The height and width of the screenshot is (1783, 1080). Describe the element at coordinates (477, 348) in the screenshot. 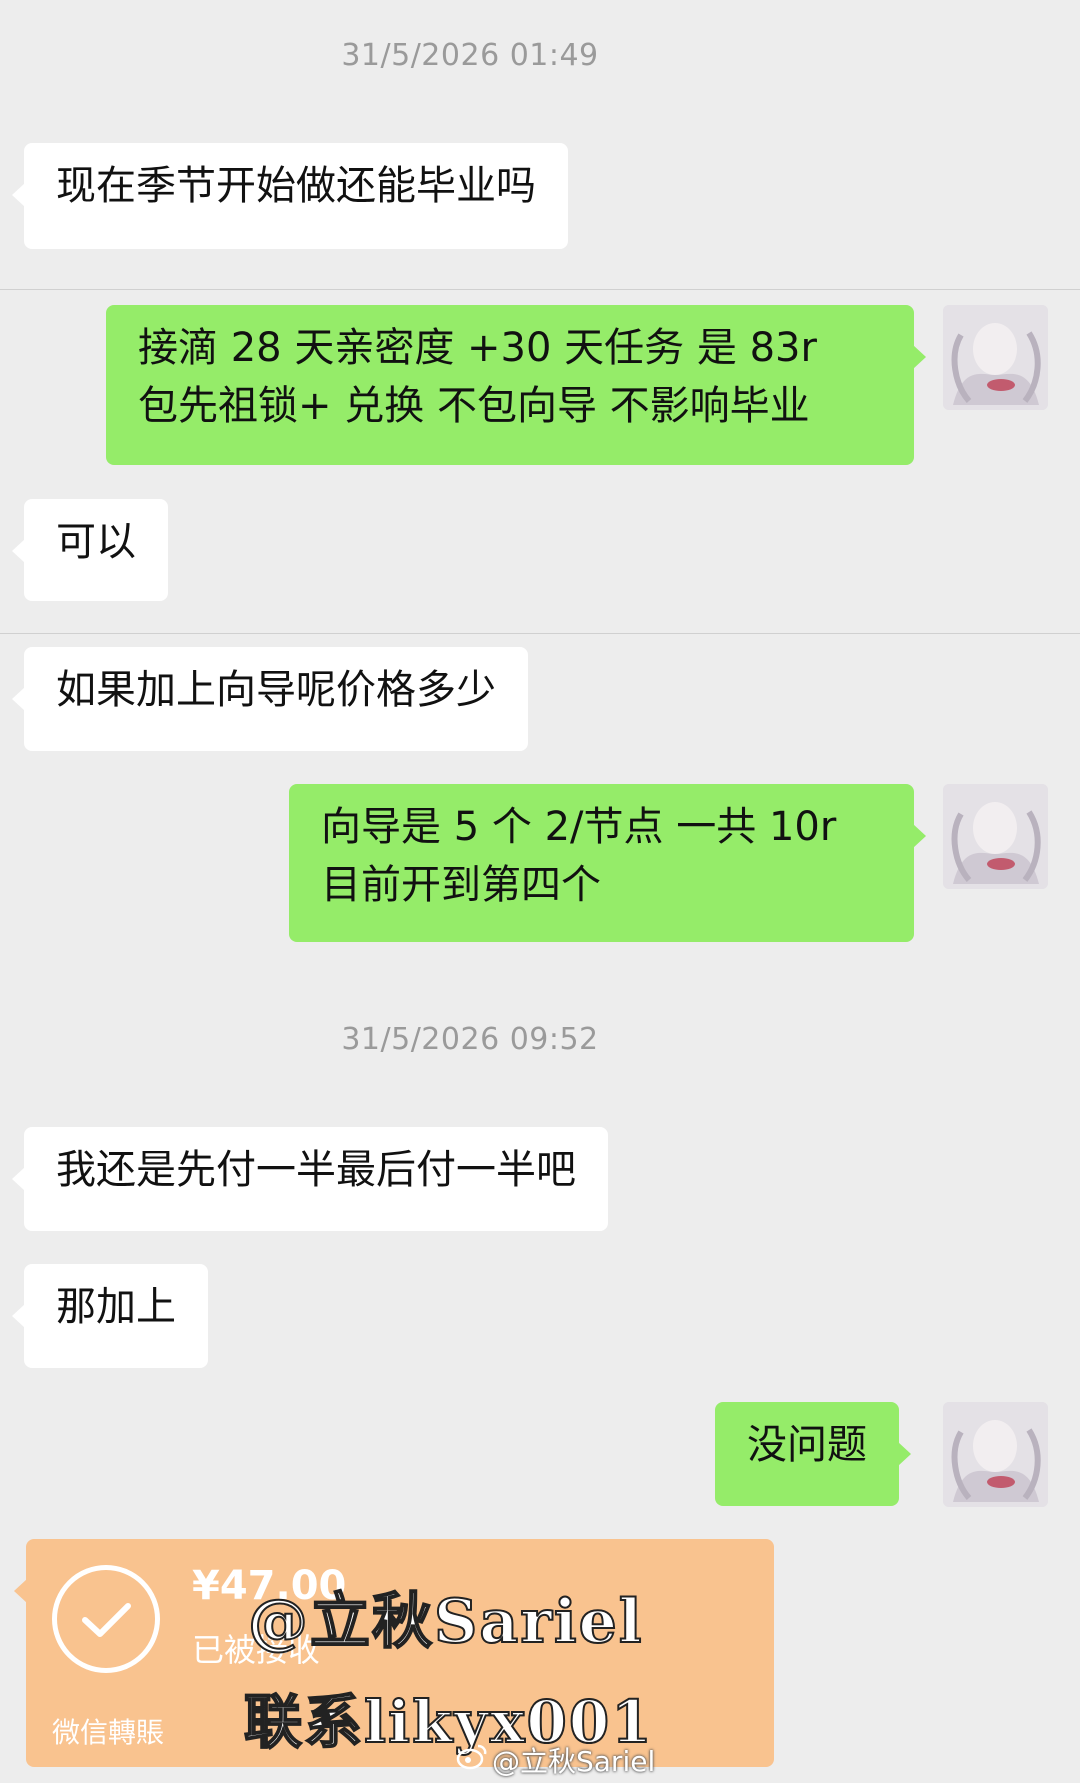

I see `message-text: 接滴 28 天亲密度 +30 天任务 是 83r` at that location.